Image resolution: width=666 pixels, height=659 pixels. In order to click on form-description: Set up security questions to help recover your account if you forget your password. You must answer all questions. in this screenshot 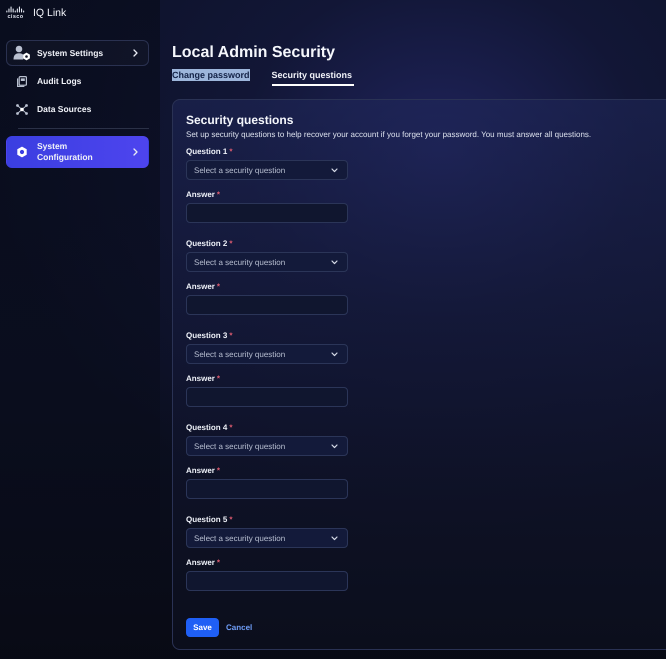, I will do `click(389, 134)`.